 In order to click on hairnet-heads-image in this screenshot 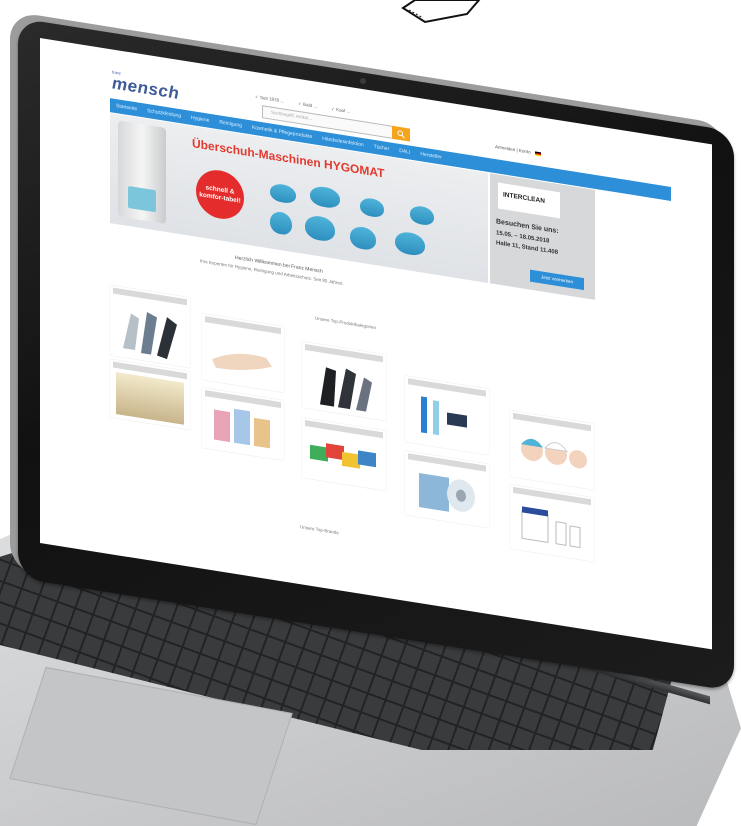, I will do `click(554, 453)`.